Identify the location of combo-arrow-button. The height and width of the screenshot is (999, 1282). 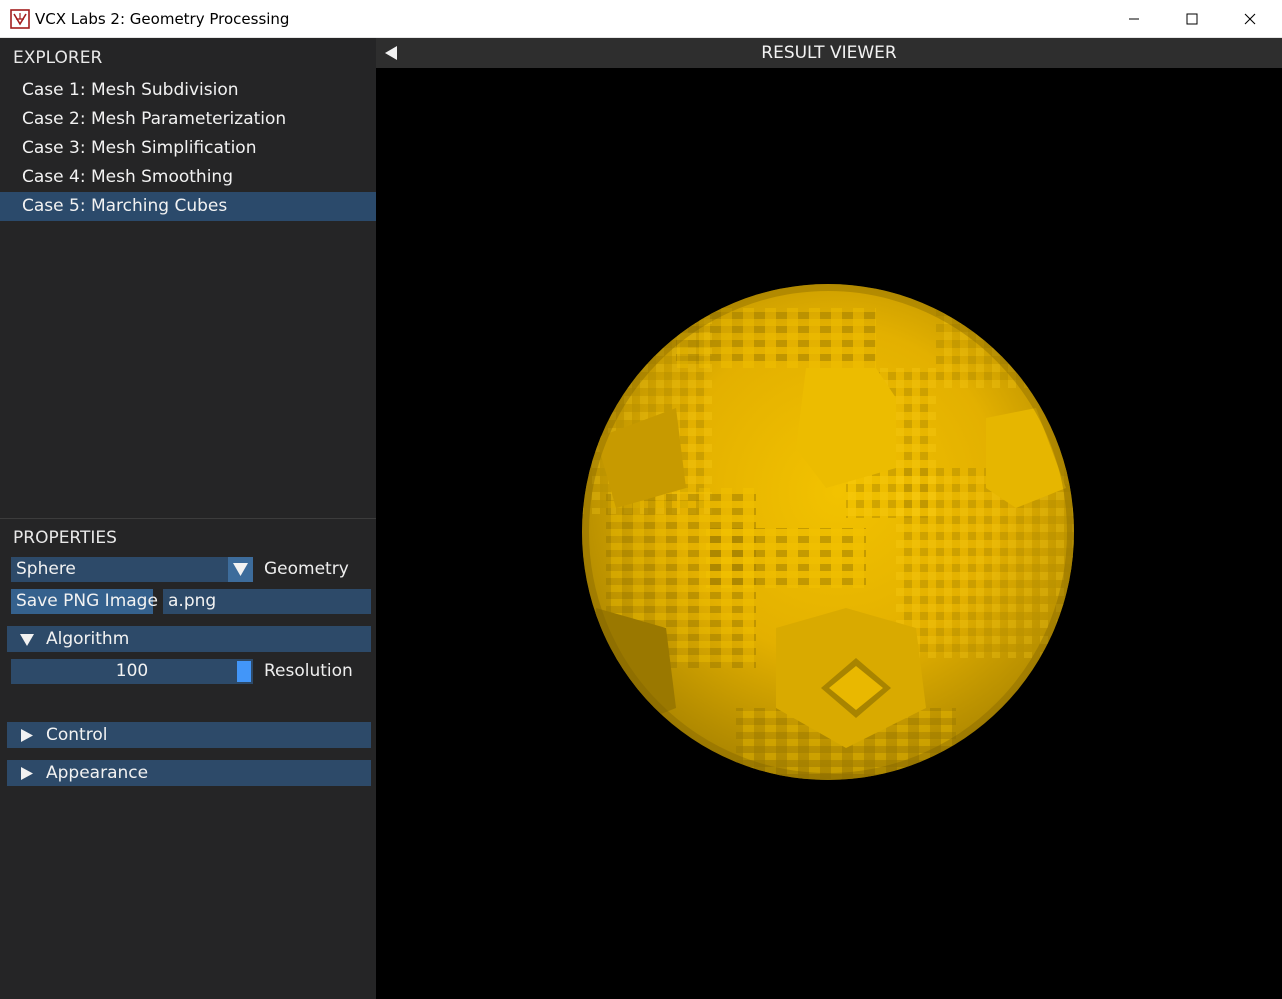
(240, 569).